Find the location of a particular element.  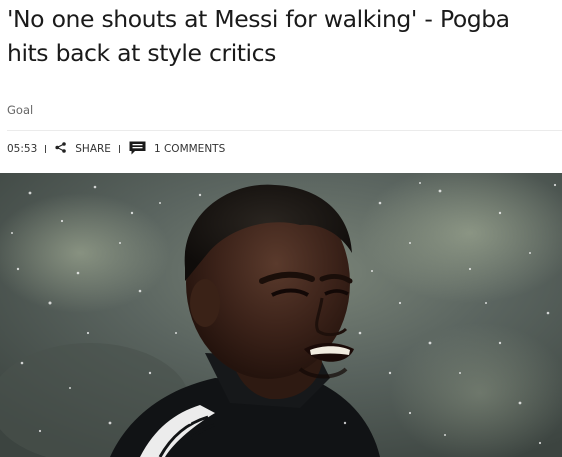

comment-icon is located at coordinates (141, 149).